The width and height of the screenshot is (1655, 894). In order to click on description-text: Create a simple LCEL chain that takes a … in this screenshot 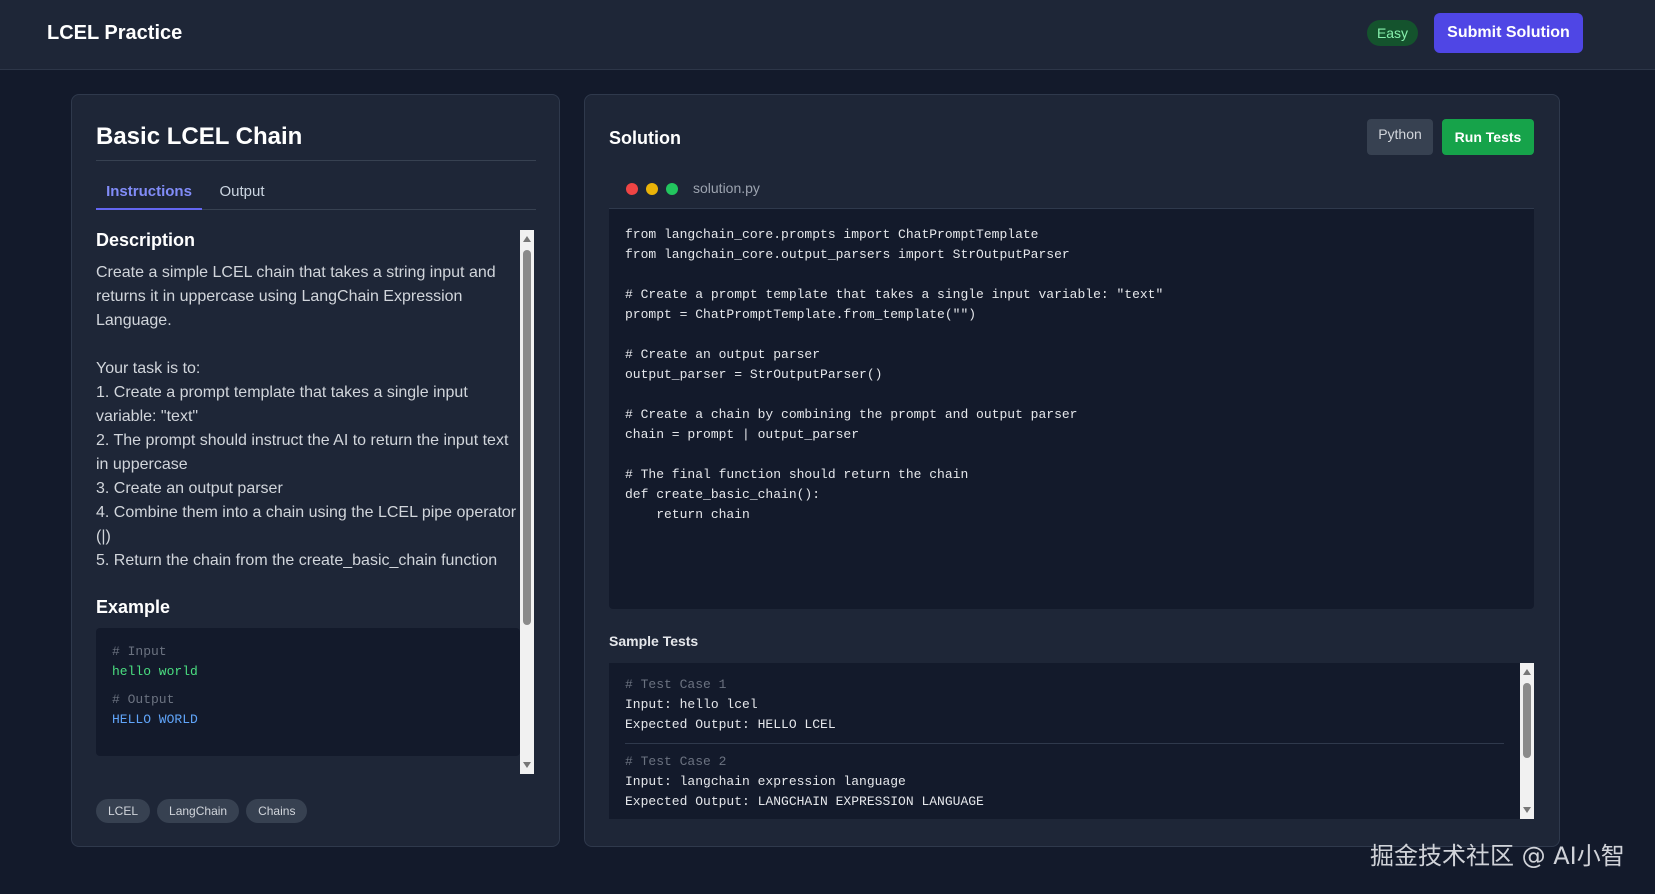, I will do `click(306, 416)`.